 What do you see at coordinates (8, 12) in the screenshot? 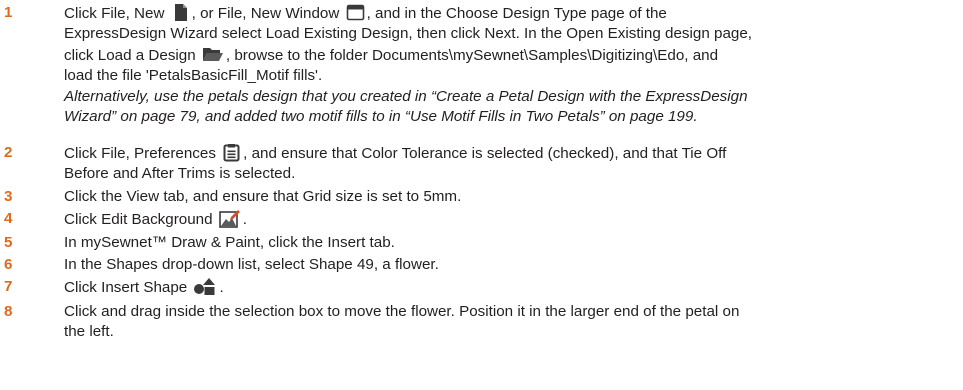
I see `step-number: 1` at bounding box center [8, 12].